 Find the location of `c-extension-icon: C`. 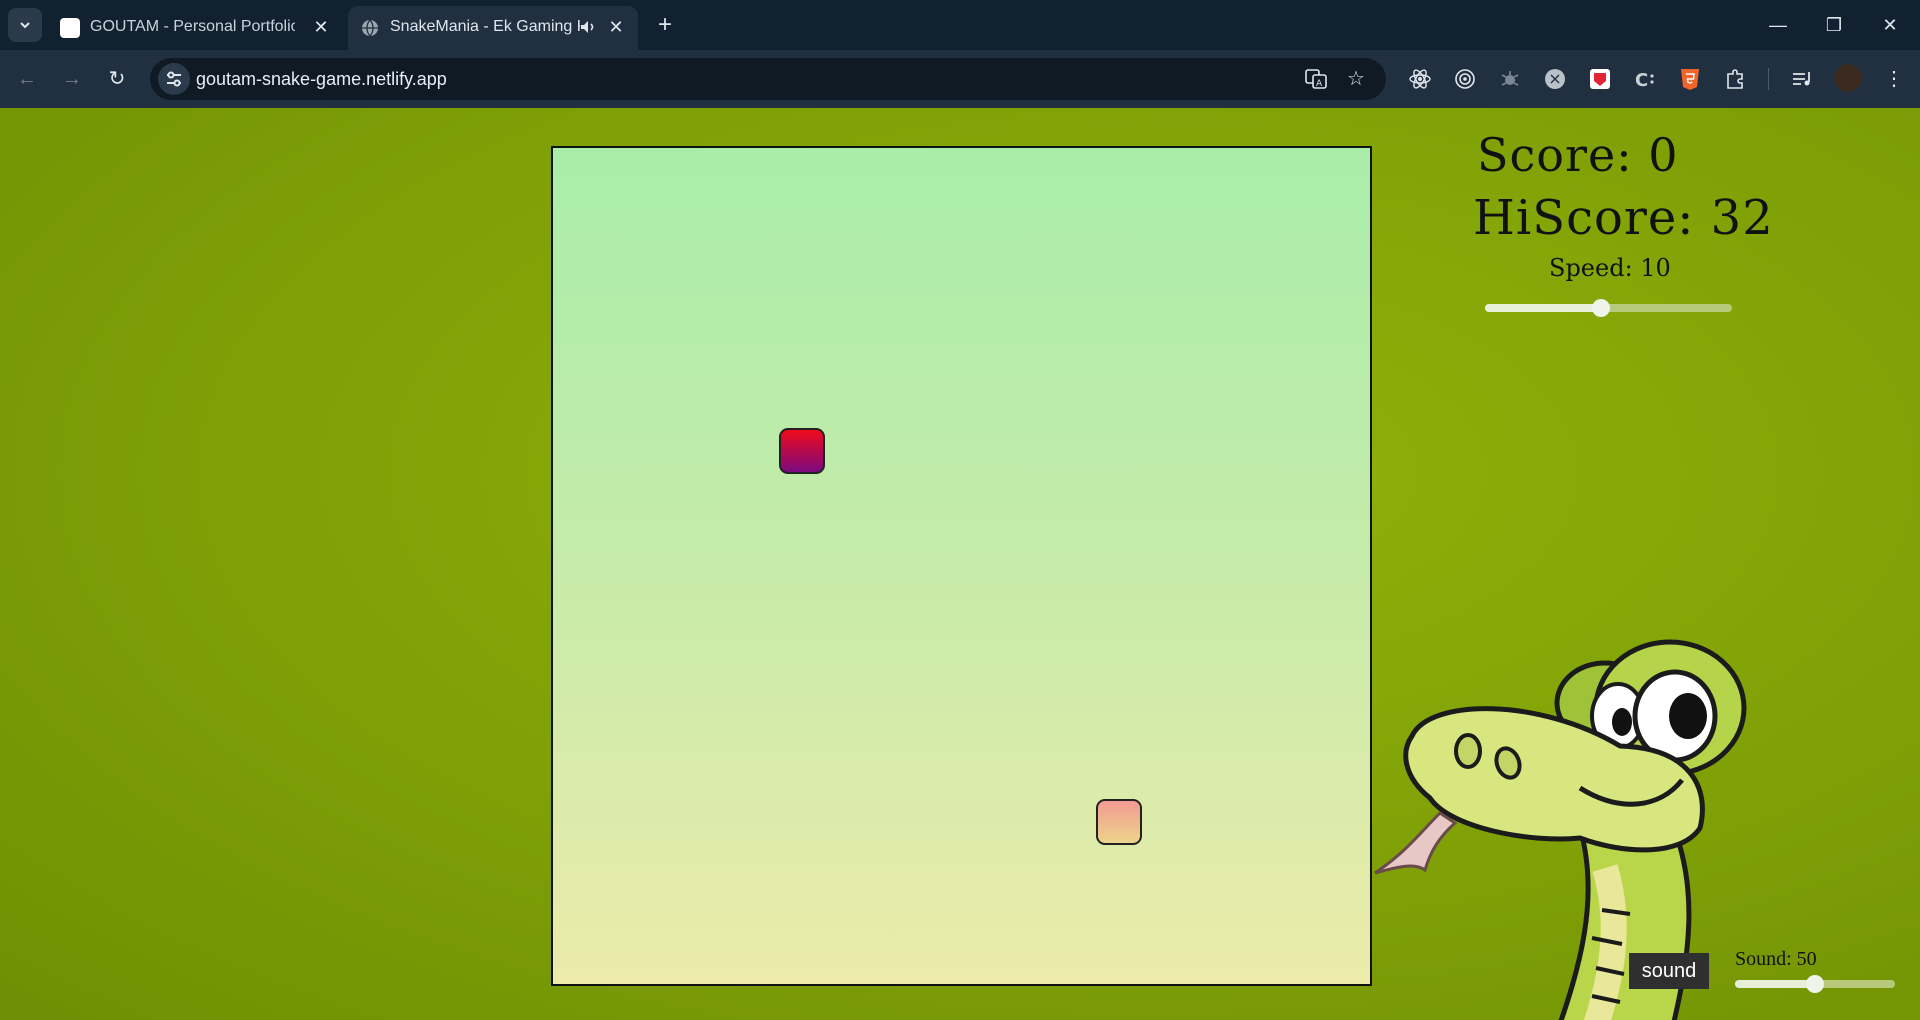

c-extension-icon: C is located at coordinates (1645, 79).